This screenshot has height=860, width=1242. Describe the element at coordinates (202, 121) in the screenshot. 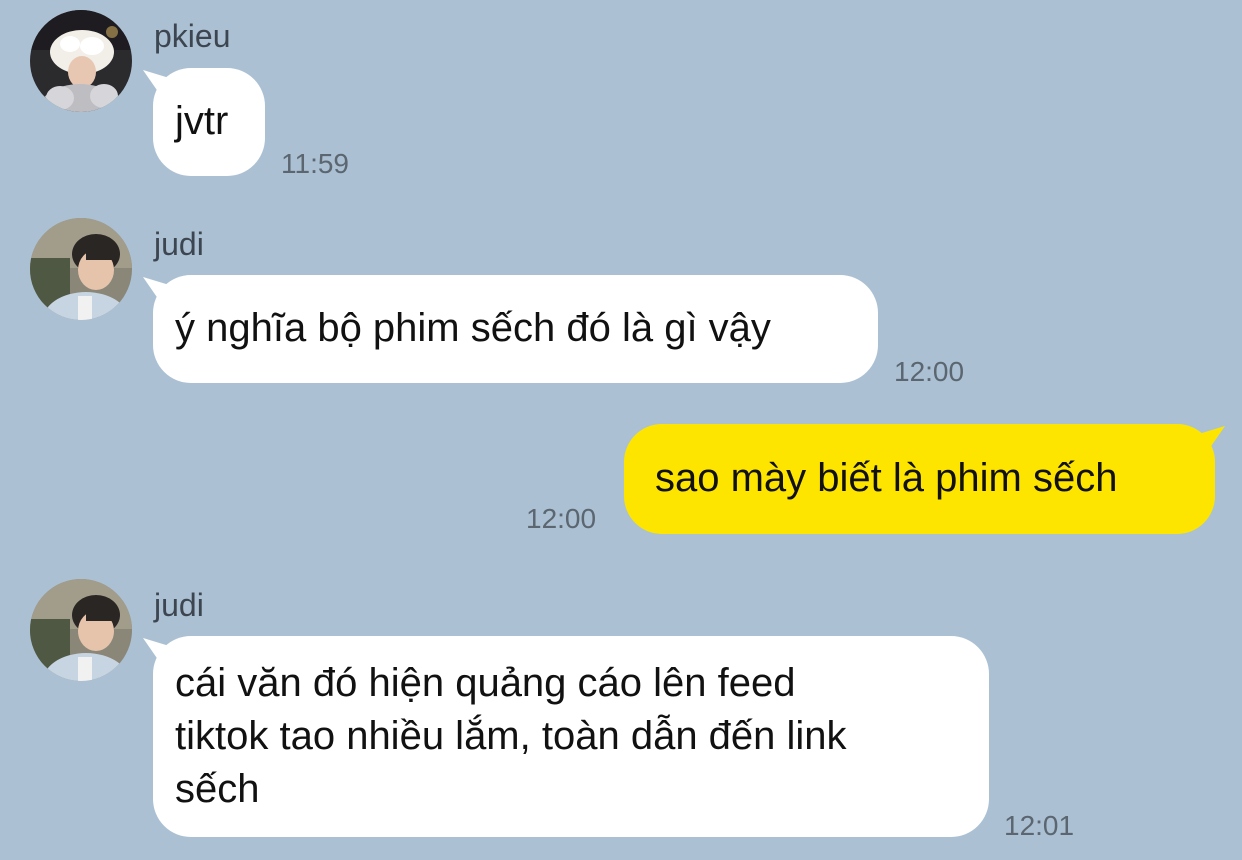

I see `message-text: jvtr` at that location.